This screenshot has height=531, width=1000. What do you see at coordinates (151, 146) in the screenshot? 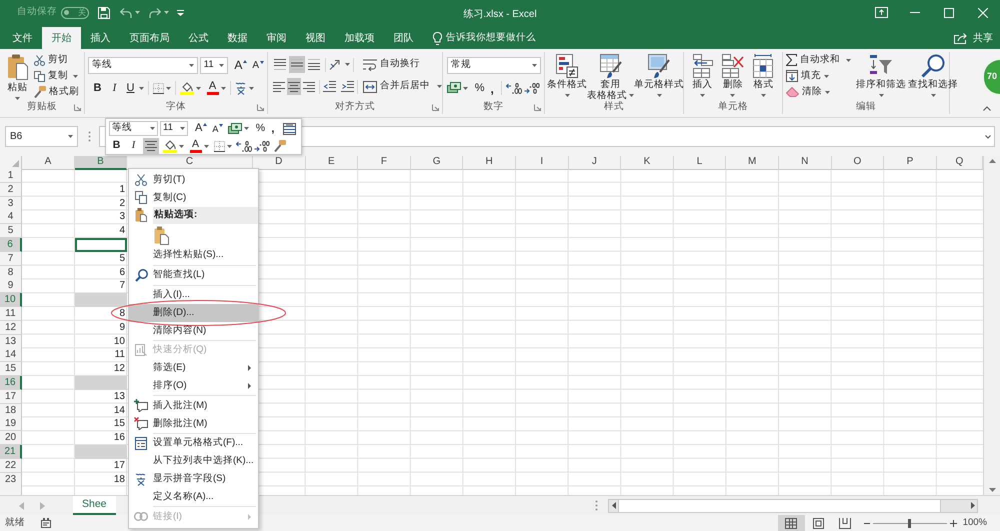
I see `center-align-button` at bounding box center [151, 146].